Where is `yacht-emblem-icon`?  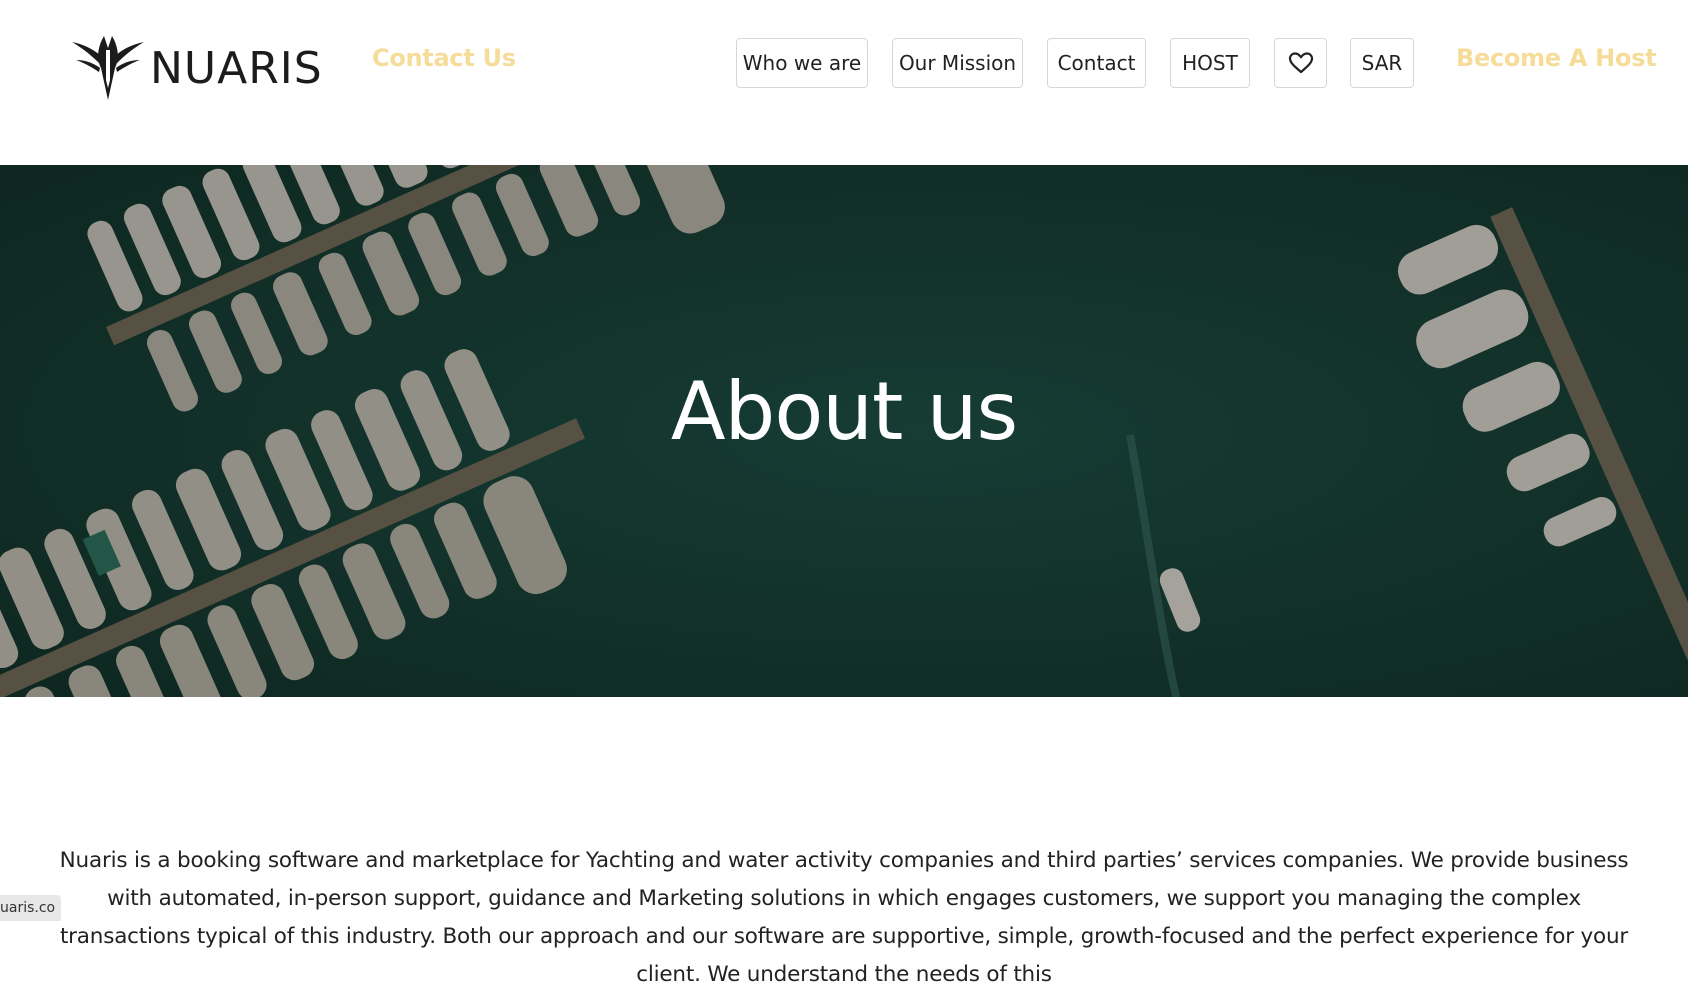 yacht-emblem-icon is located at coordinates (108, 68).